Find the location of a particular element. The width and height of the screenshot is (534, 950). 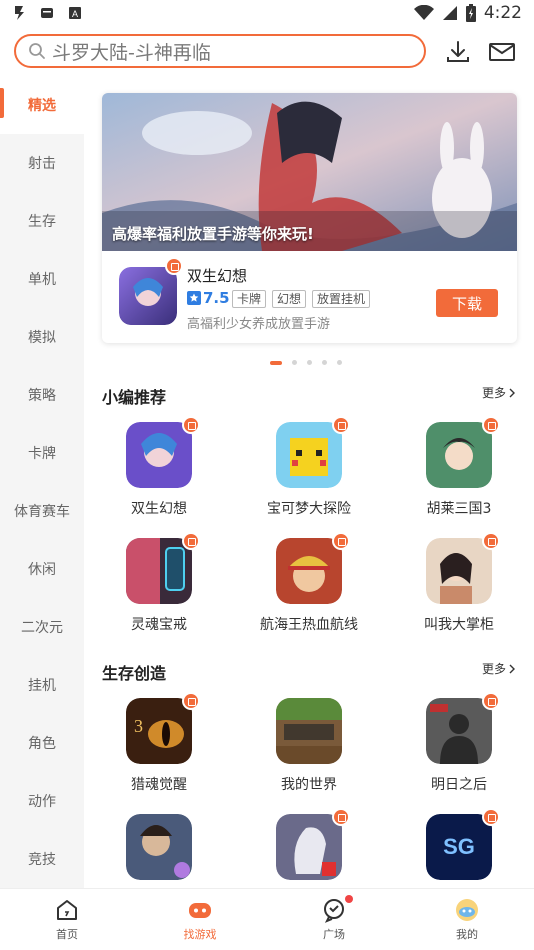

sidebar-item-label: 休闲 is located at coordinates (42, 570).